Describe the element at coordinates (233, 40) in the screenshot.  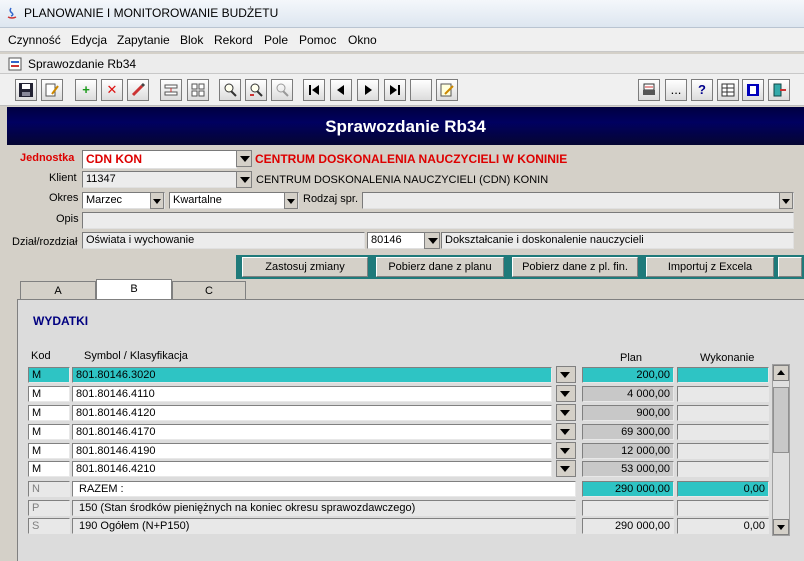
I see `menu-rekord: Rekord` at that location.